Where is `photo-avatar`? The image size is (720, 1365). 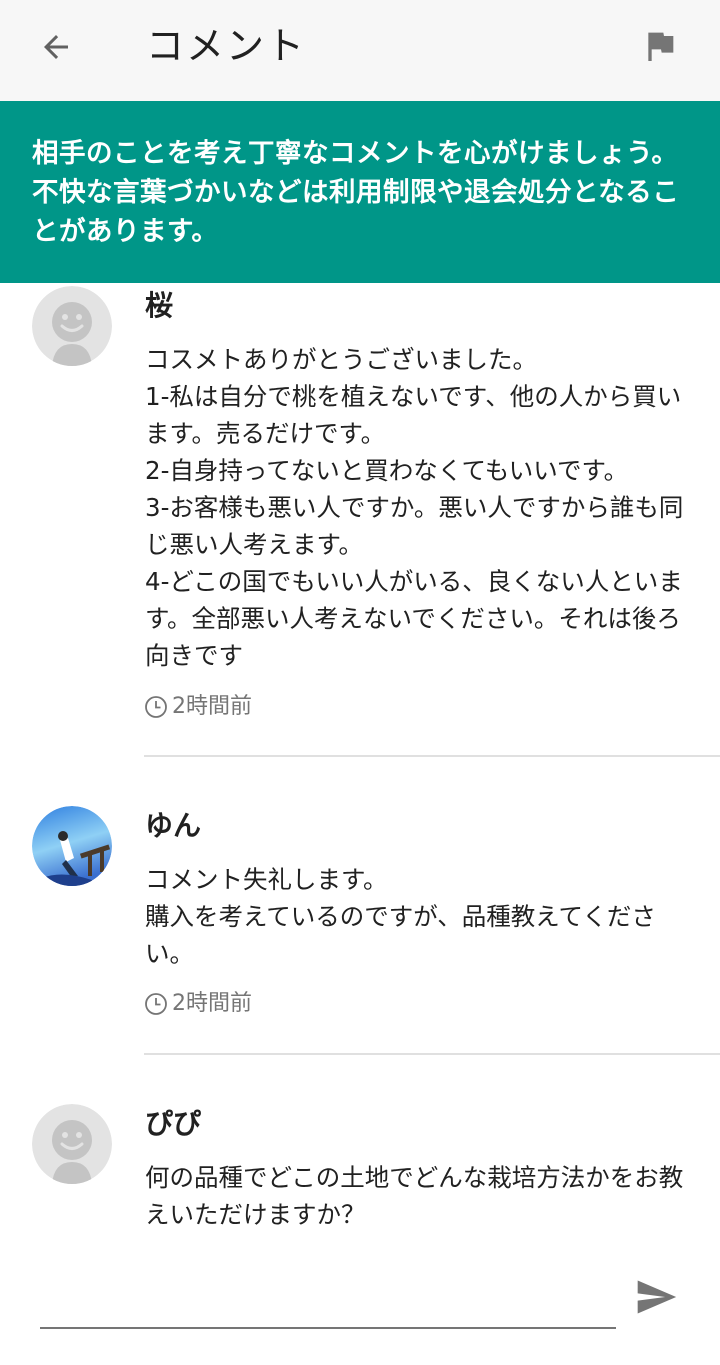 photo-avatar is located at coordinates (72, 846).